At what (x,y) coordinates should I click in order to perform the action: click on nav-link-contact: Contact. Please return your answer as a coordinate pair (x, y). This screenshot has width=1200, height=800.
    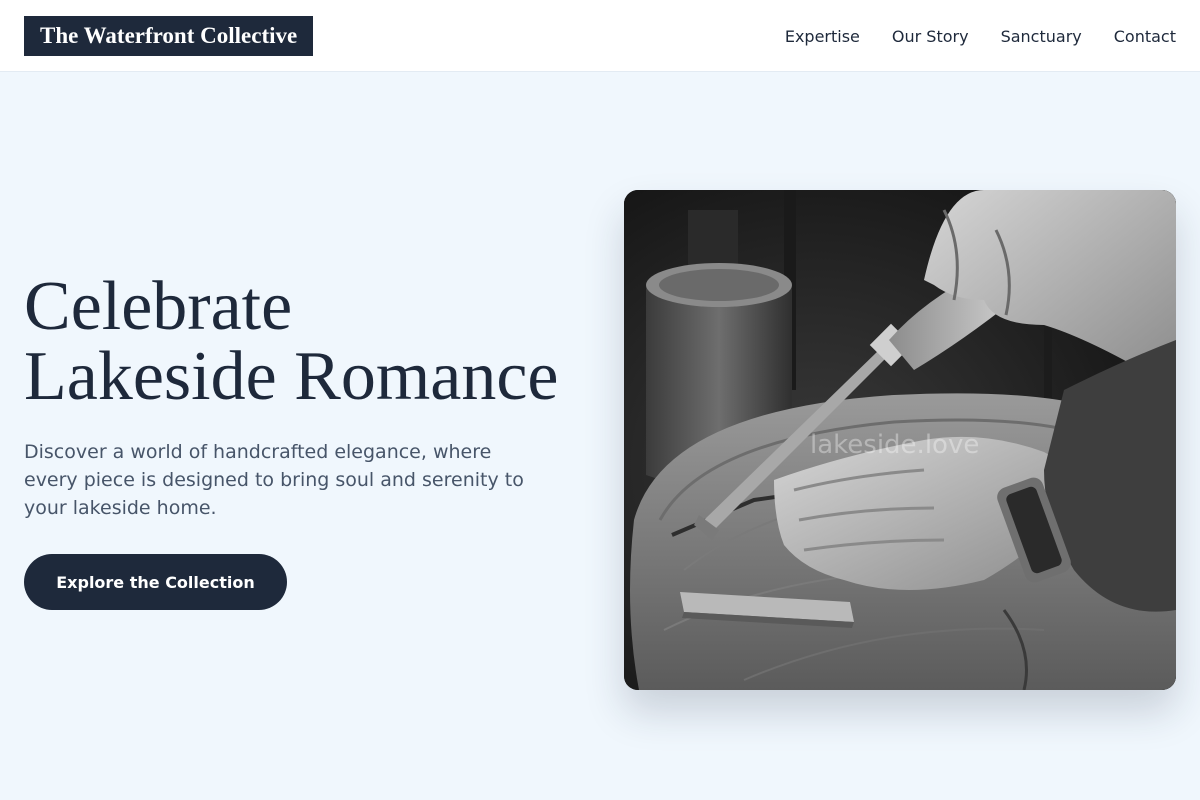
    Looking at the image, I should click on (1145, 36).